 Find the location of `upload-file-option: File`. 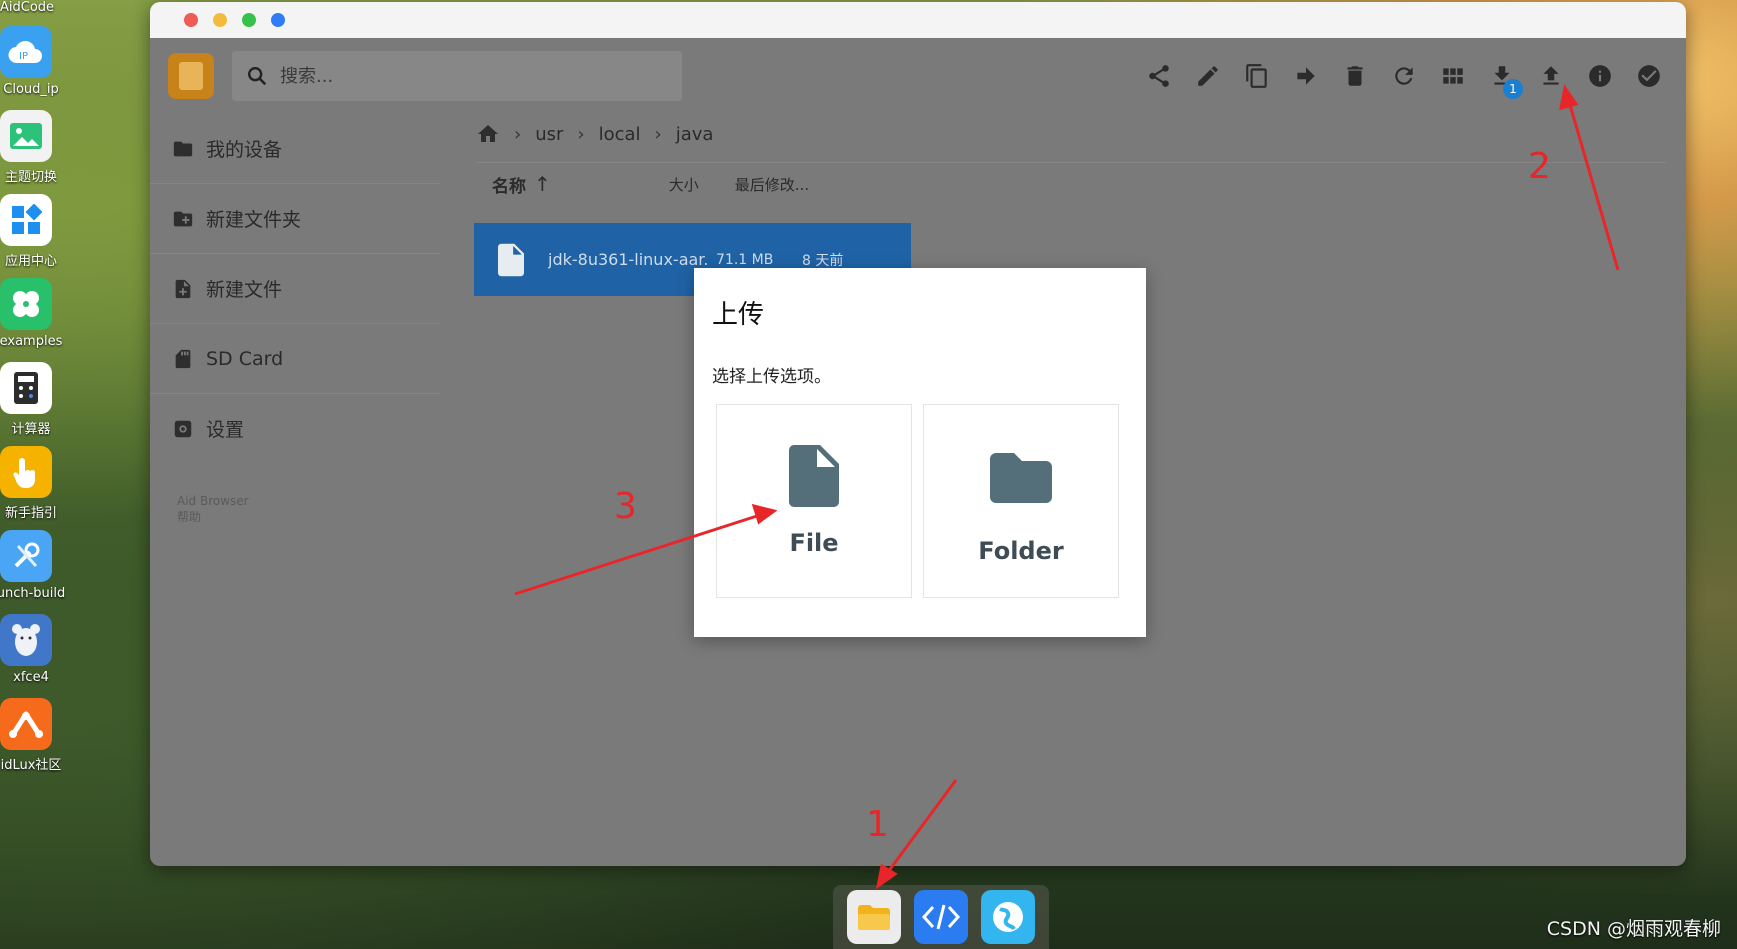

upload-file-option: File is located at coordinates (814, 501).